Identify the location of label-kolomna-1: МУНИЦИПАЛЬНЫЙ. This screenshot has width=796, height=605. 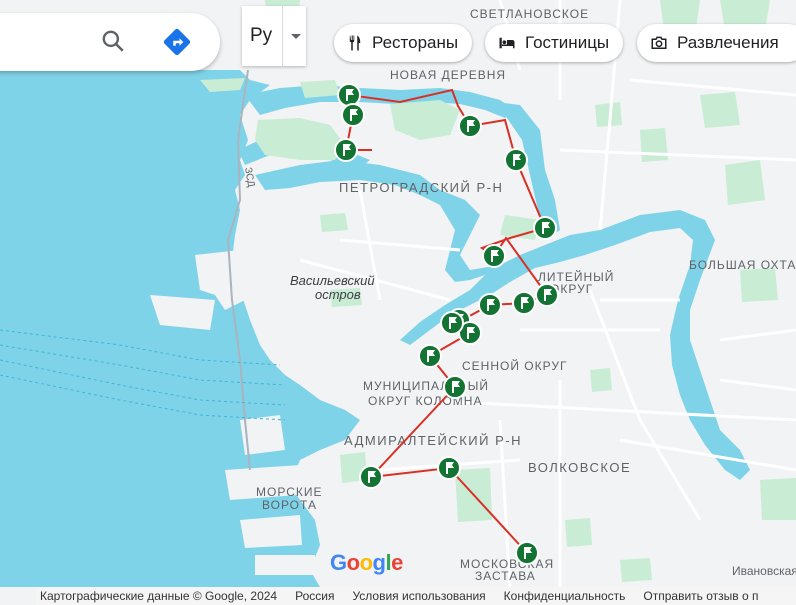
(426, 385).